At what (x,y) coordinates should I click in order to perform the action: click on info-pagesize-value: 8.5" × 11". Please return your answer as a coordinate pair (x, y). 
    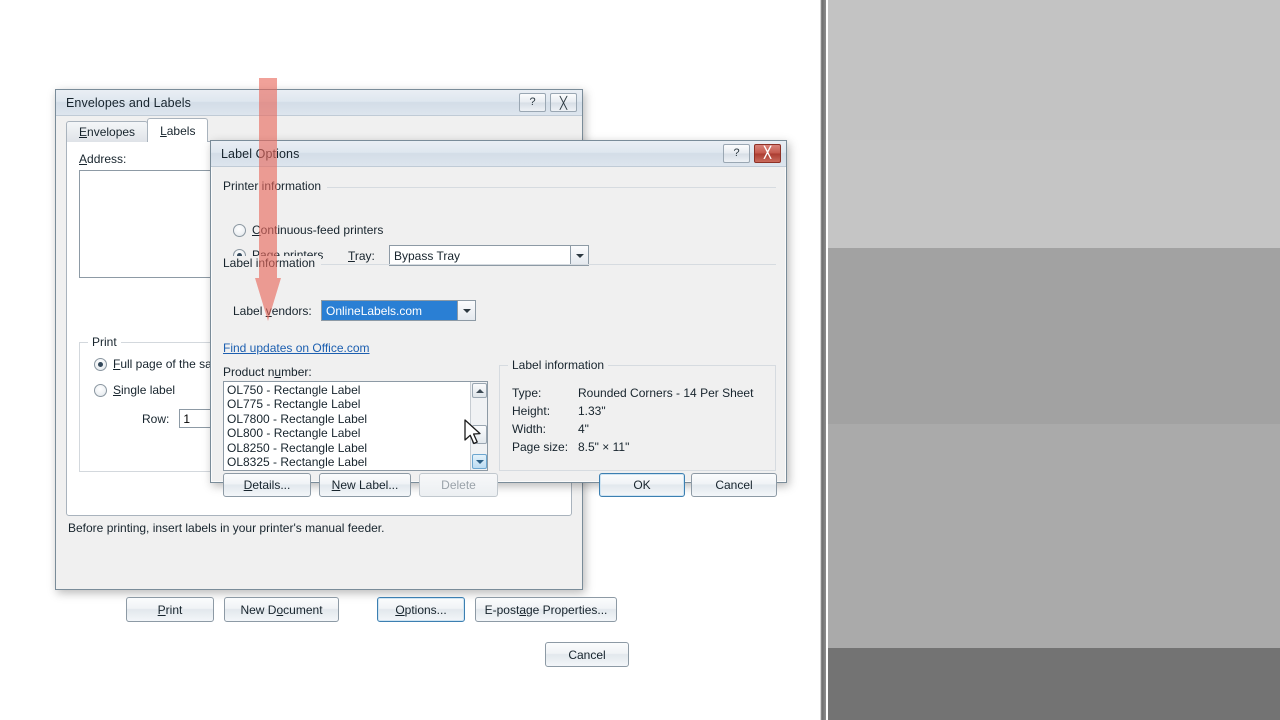
    Looking at the image, I should click on (604, 447).